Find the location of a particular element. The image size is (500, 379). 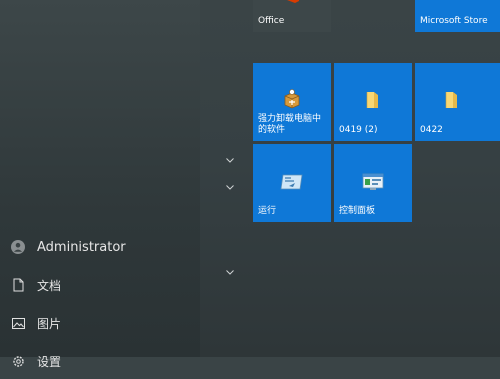

control-panel-icon is located at coordinates (373, 184).